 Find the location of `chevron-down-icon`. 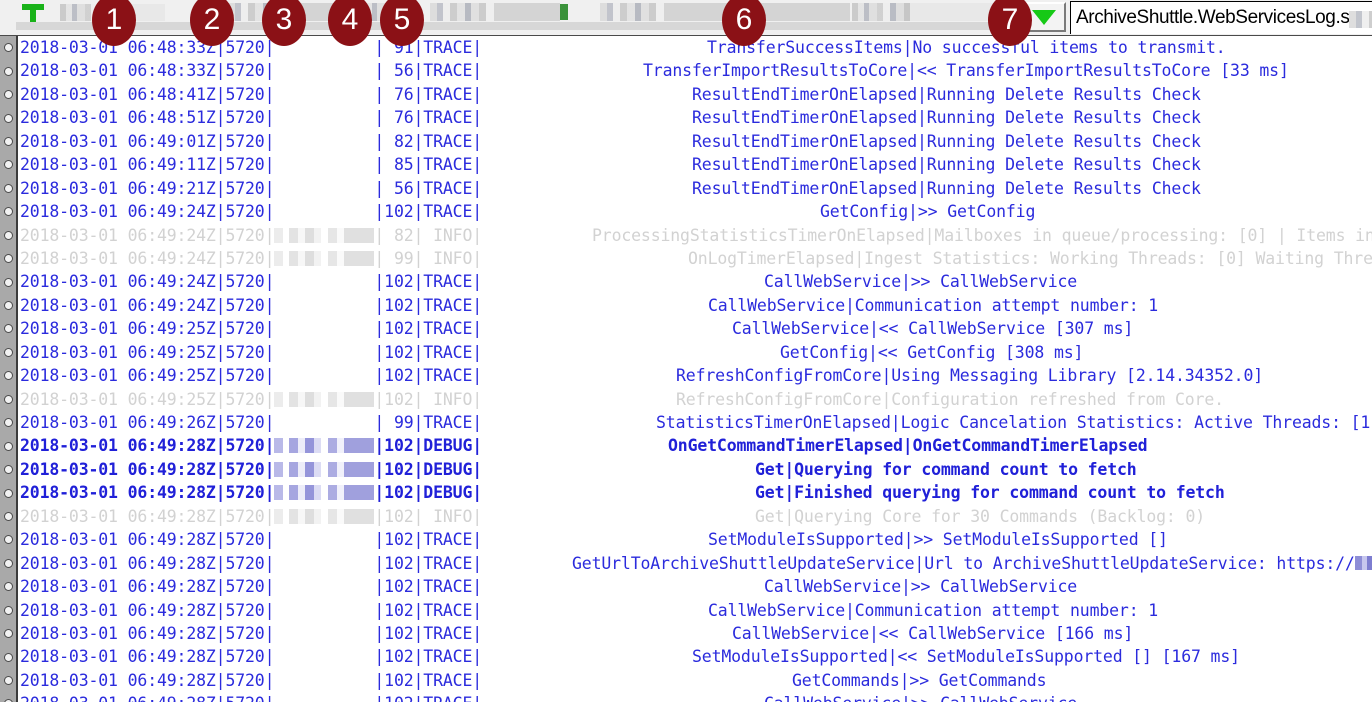

chevron-down-icon is located at coordinates (1044, 17).